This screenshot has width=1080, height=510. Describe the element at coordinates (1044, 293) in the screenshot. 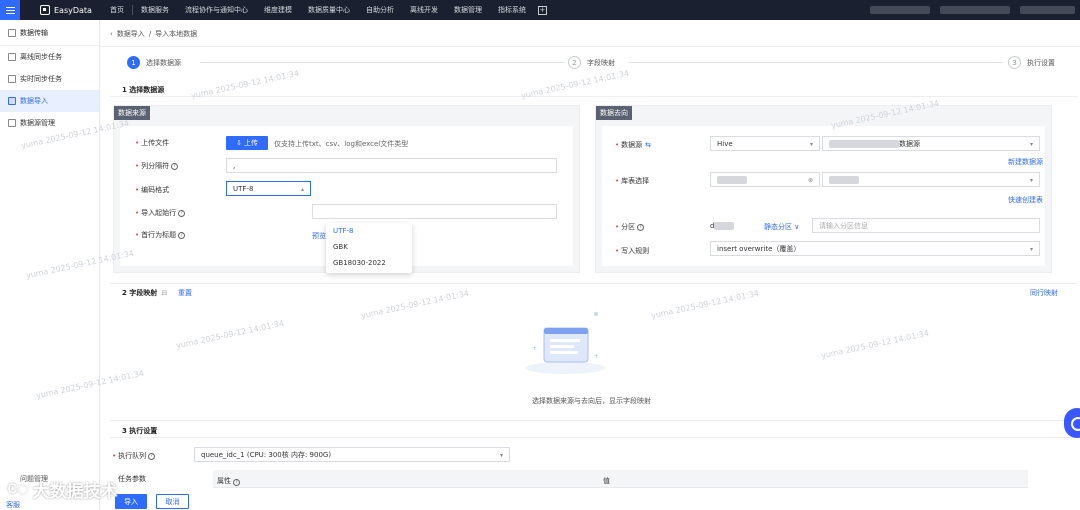

I see `same-row-map-link: 同行映射` at that location.